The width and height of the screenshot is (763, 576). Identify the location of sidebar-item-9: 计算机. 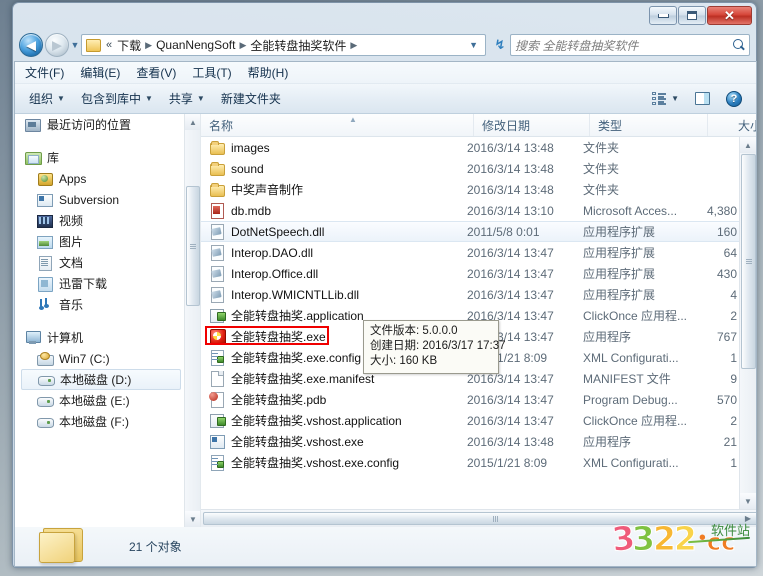
(100, 337).